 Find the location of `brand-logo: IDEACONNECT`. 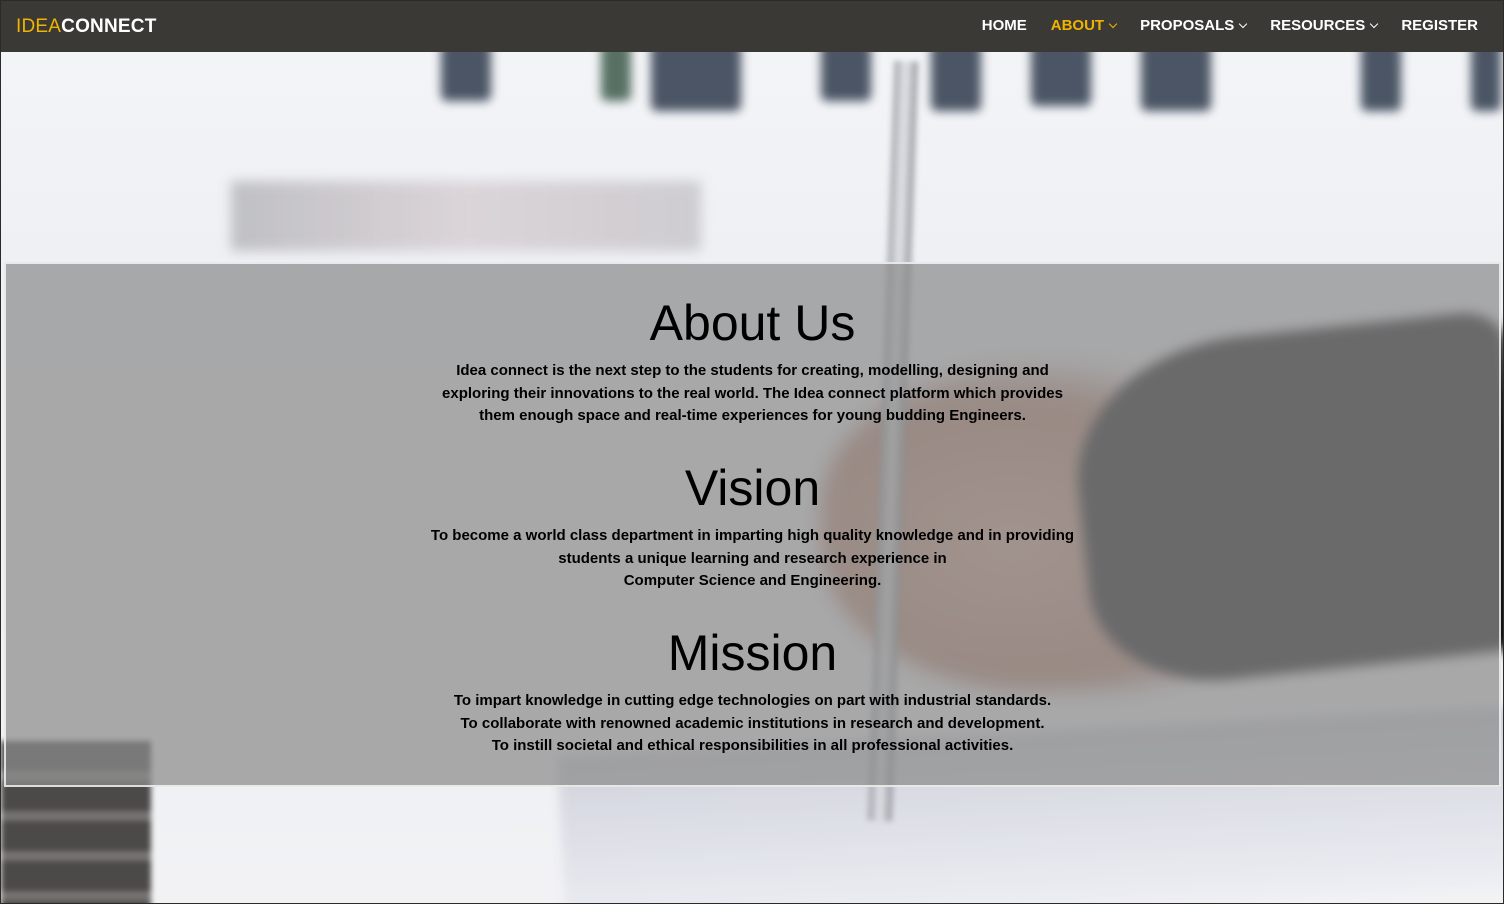

brand-logo: IDEACONNECT is located at coordinates (86, 27).